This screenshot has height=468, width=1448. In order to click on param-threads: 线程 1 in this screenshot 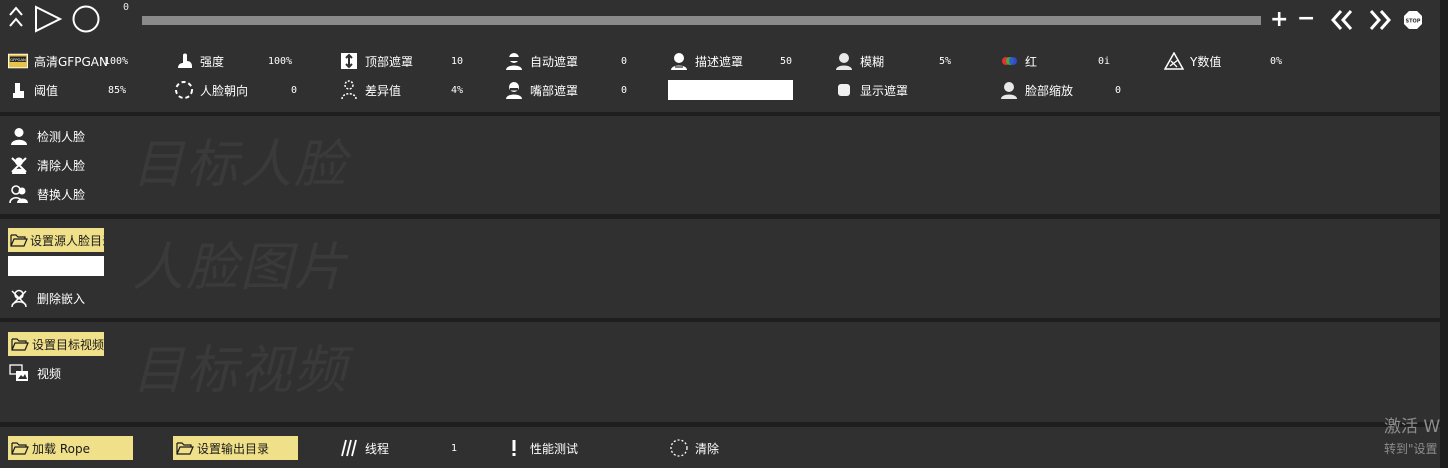, I will do `click(398, 448)`.